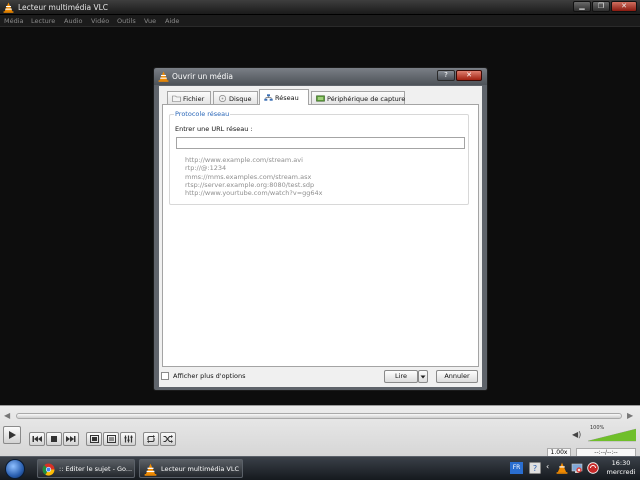 This screenshot has width=640, height=480. What do you see at coordinates (209, 376) in the screenshot?
I see `more-options-label: Afficher plus d'options` at bounding box center [209, 376].